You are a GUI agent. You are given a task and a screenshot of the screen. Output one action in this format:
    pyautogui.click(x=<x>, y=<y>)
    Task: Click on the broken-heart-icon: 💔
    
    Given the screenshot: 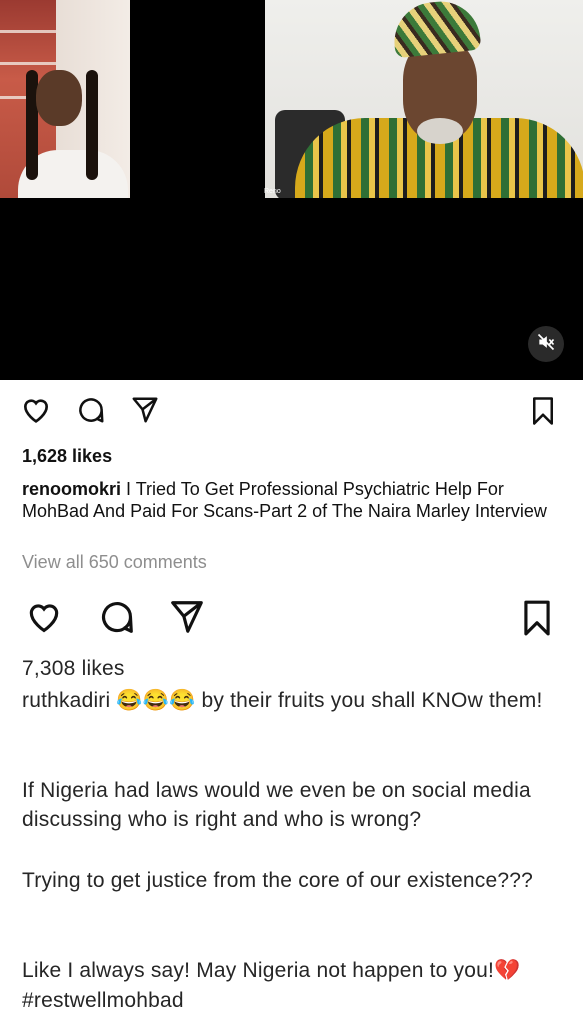 What is the action you would take?
    pyautogui.click(x=507, y=970)
    